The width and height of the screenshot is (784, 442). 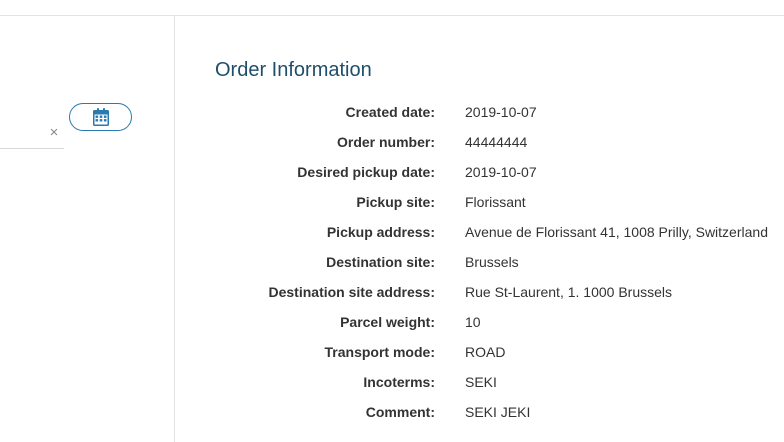 I want to click on info-row-created-date: Created date: 2019-10-07, so click(x=480, y=112).